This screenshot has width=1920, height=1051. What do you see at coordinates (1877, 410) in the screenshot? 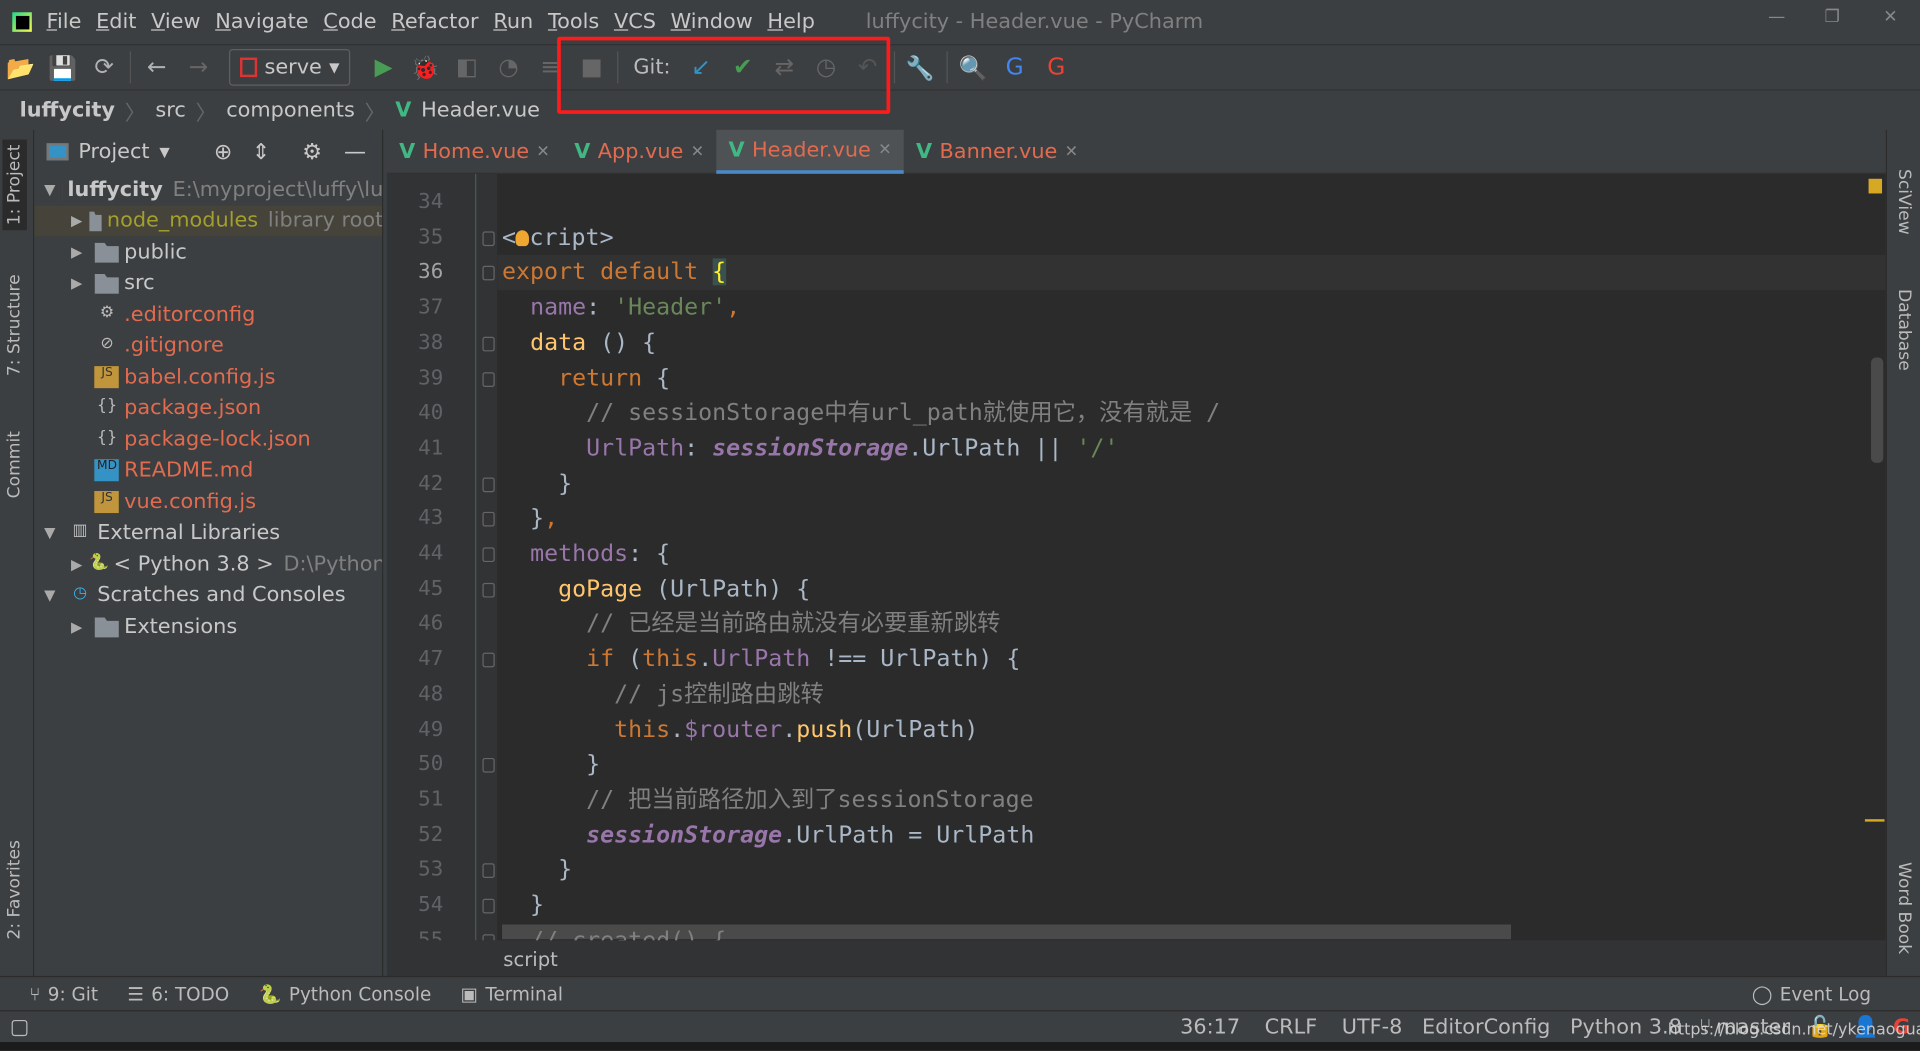
I see `vertical-scrollbar` at bounding box center [1877, 410].